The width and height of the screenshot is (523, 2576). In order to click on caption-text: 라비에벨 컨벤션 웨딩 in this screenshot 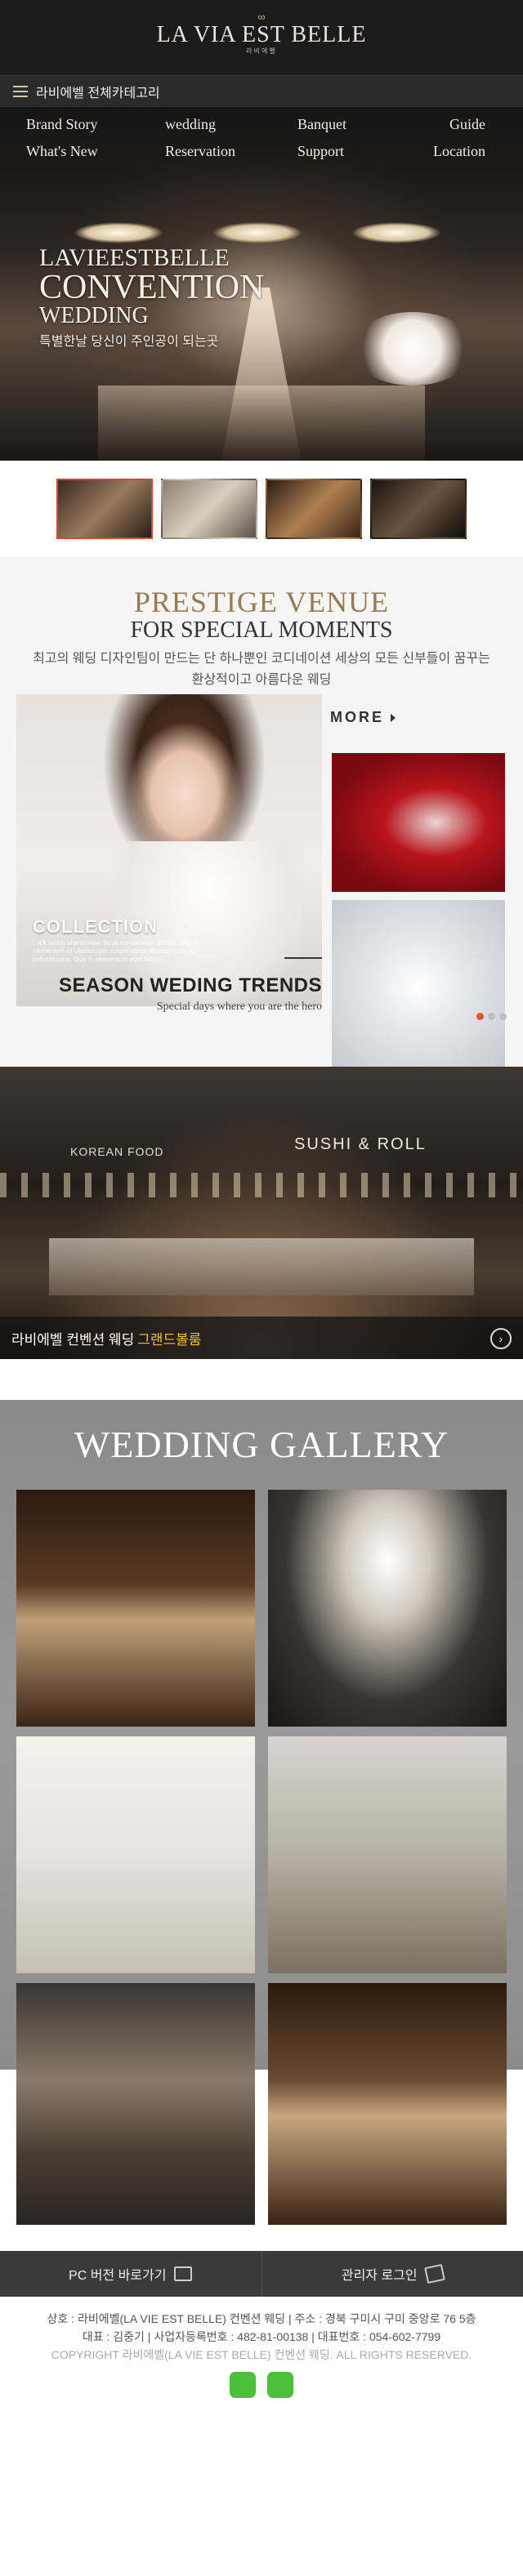, I will do `click(73, 1339)`.